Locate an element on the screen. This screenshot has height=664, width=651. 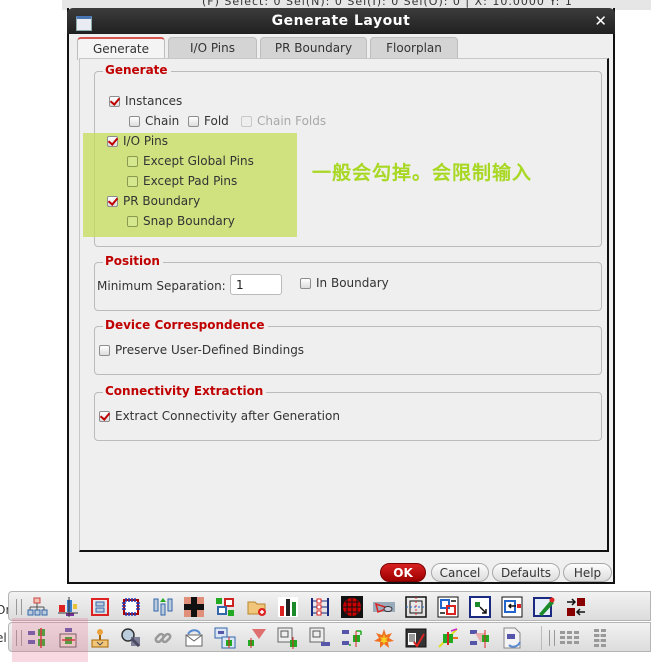
device-correspondence-title: Device Correspondence is located at coordinates (185, 325).